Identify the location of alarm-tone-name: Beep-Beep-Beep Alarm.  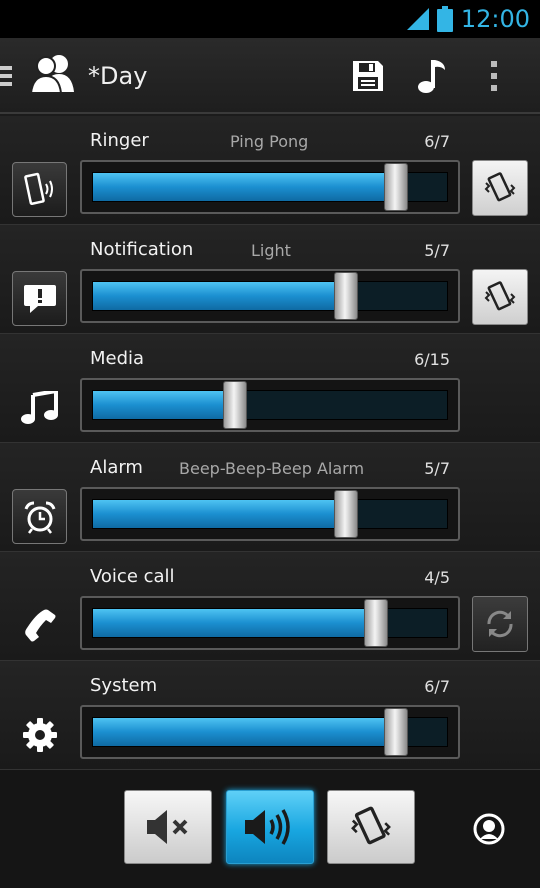
(271, 468).